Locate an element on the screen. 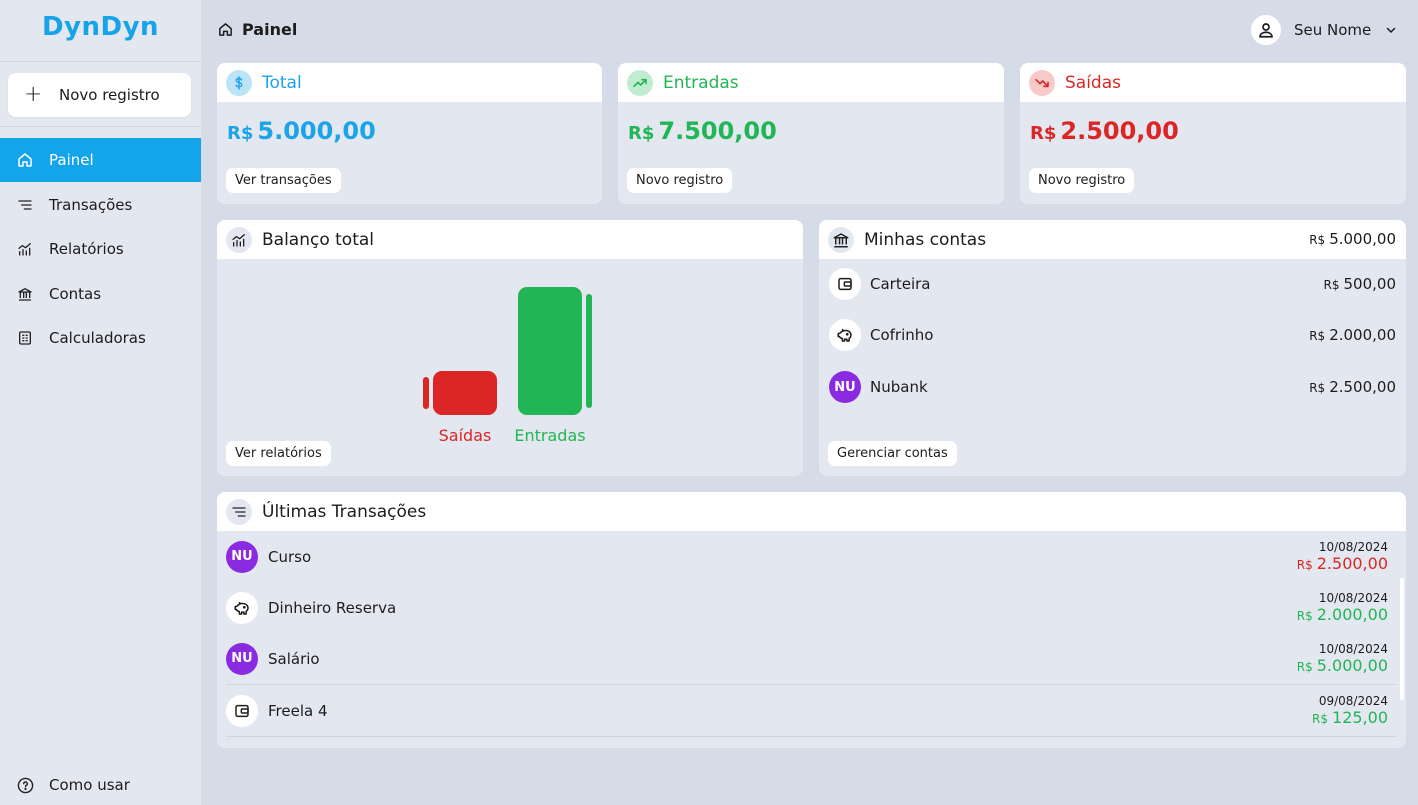  transaction-amount: R$ 2.500,00 is located at coordinates (1342, 563).